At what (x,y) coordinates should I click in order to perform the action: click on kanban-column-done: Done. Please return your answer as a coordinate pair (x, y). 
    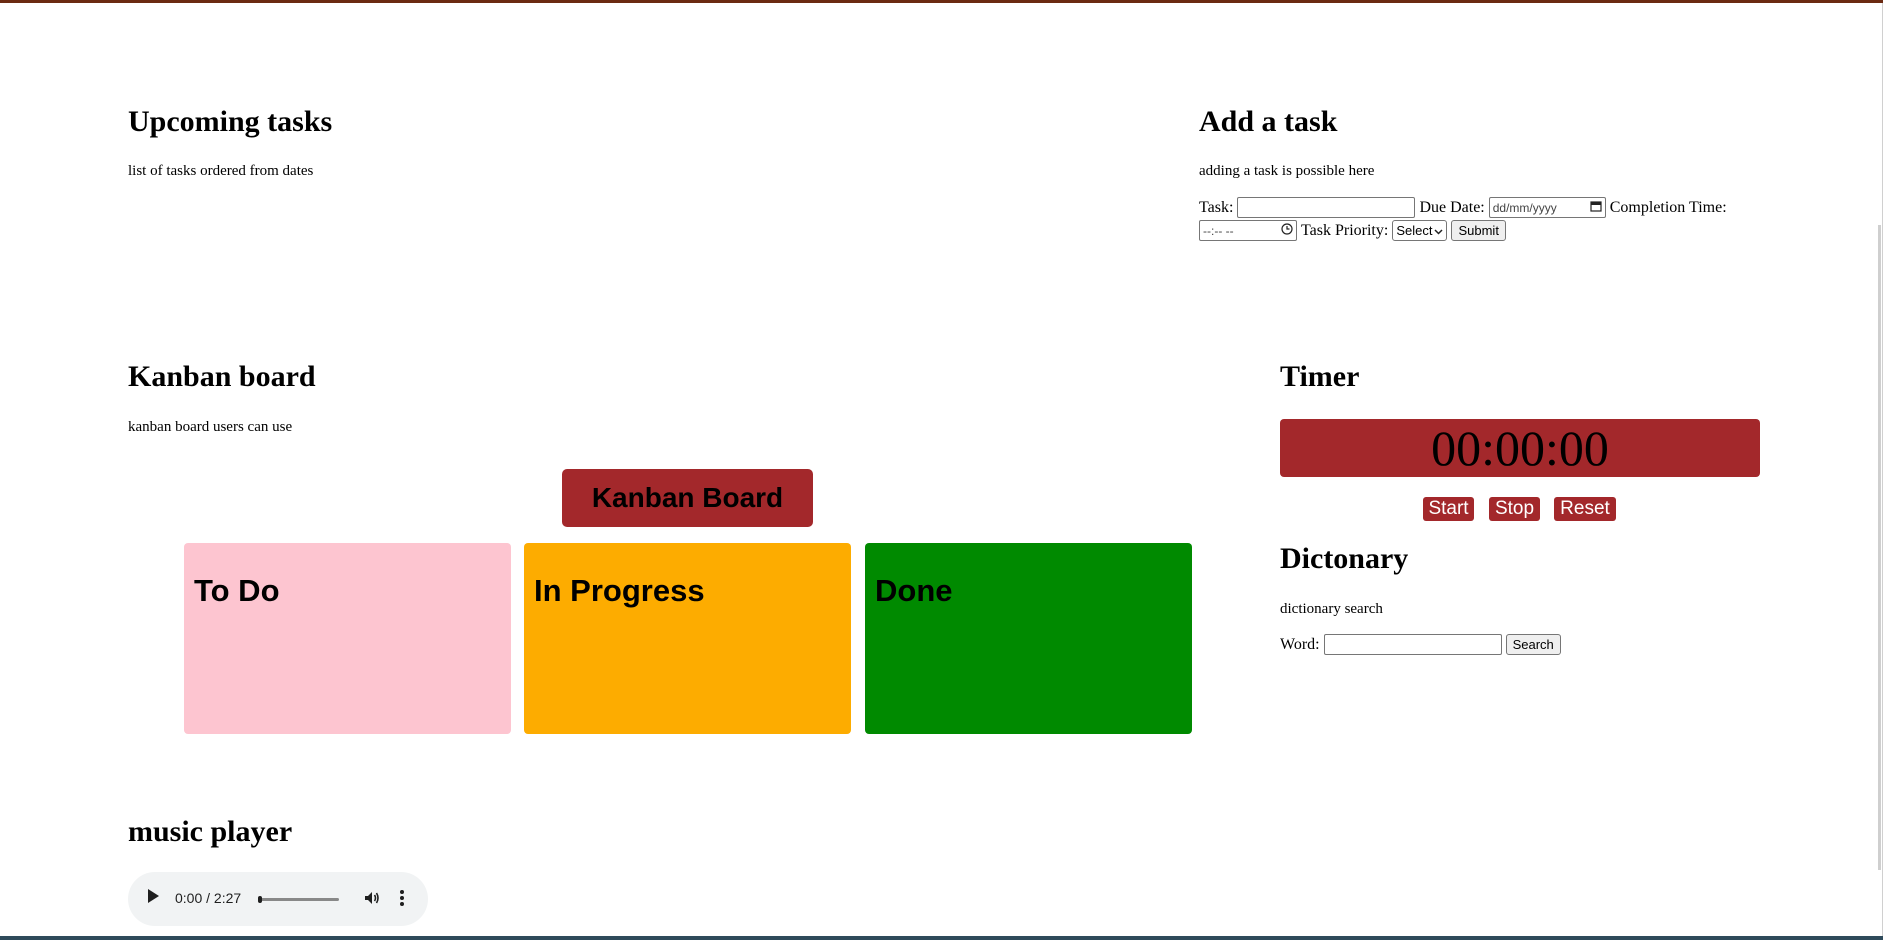
    Looking at the image, I should click on (1028, 638).